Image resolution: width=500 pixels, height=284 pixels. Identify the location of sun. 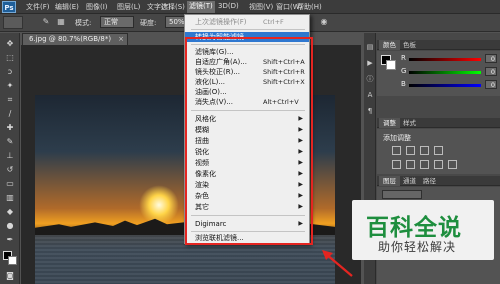
(159, 205).